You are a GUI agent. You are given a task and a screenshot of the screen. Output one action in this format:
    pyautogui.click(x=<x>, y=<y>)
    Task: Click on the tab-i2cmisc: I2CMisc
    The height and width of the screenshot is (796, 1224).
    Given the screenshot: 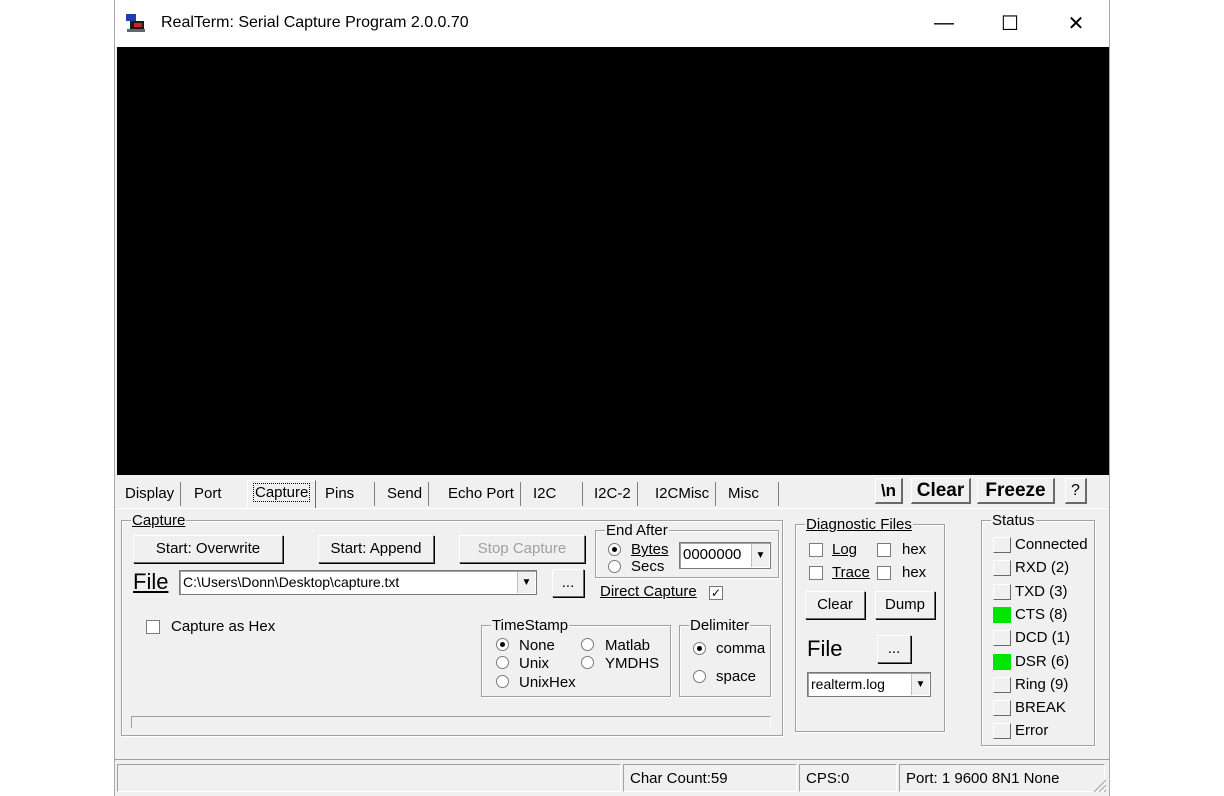 What is the action you would take?
    pyautogui.click(x=686, y=494)
    